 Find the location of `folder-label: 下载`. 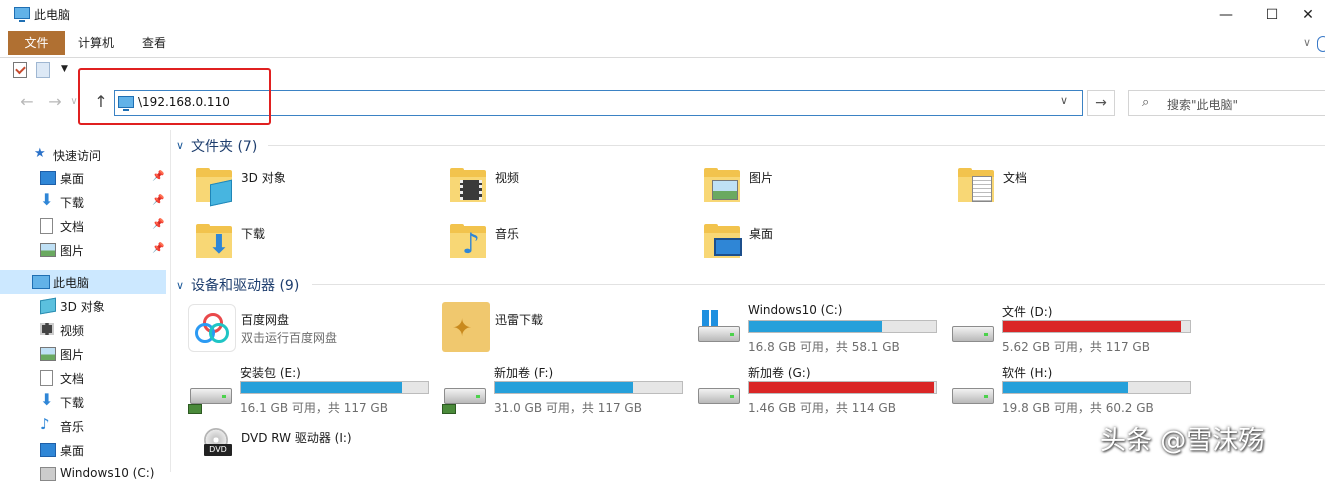

folder-label: 下载 is located at coordinates (253, 234).